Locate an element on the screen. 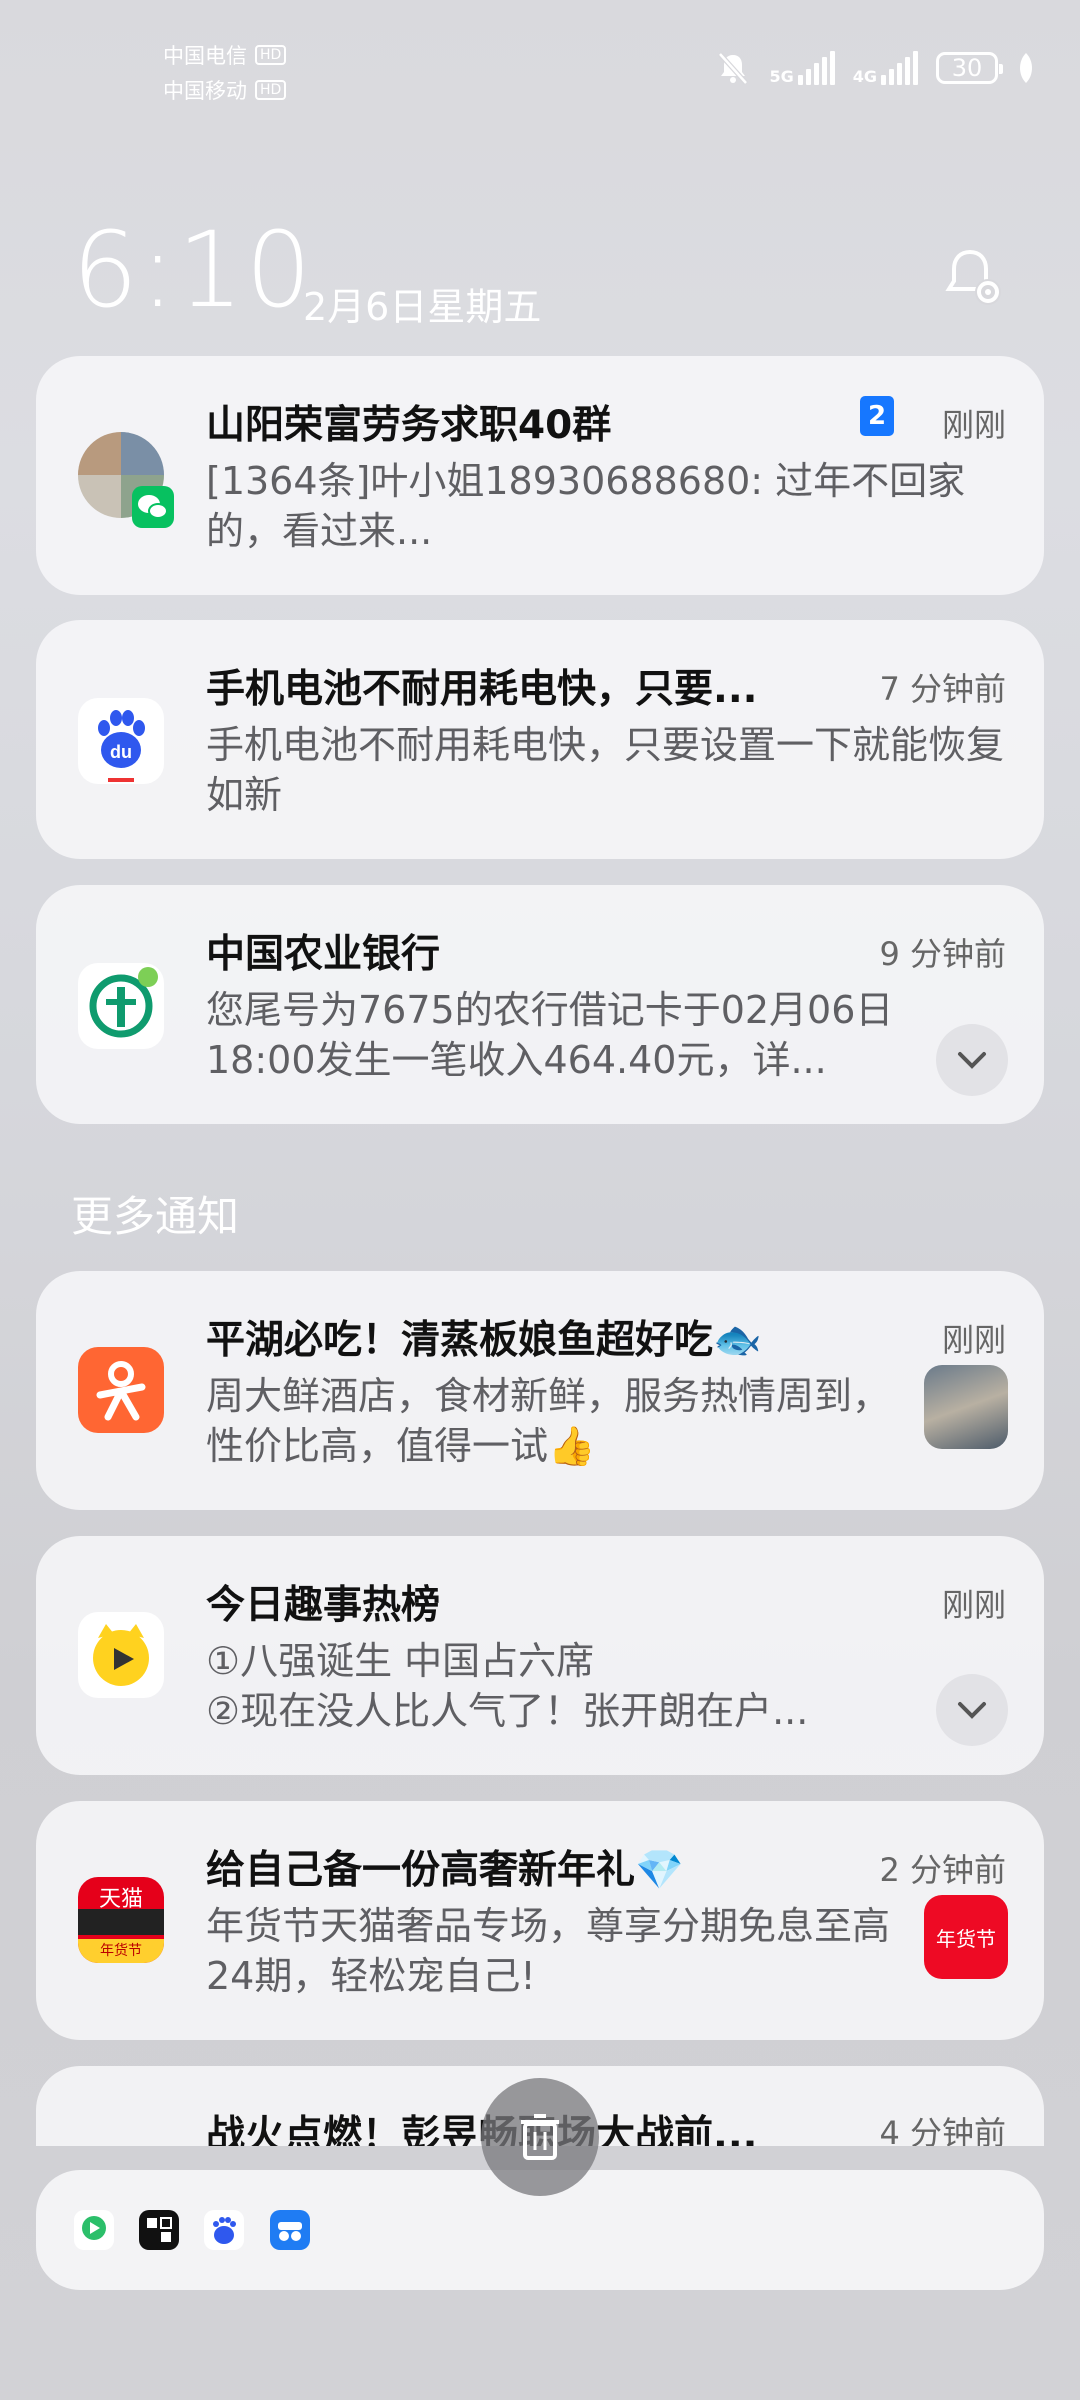 This screenshot has width=1080, height=2400. notification-time: 9 分钟前 is located at coordinates (942, 954).